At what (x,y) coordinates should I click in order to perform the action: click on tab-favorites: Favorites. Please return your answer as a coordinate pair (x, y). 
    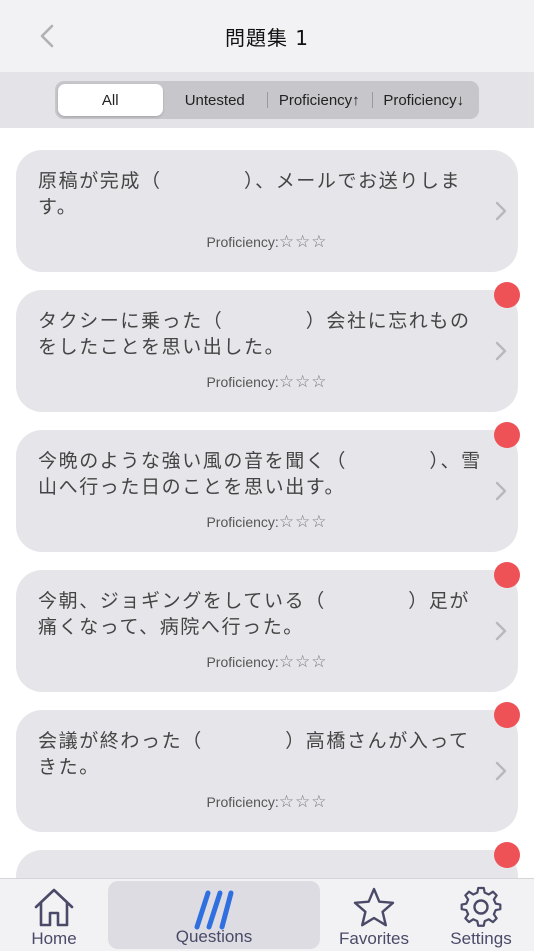
    Looking at the image, I should click on (374, 915).